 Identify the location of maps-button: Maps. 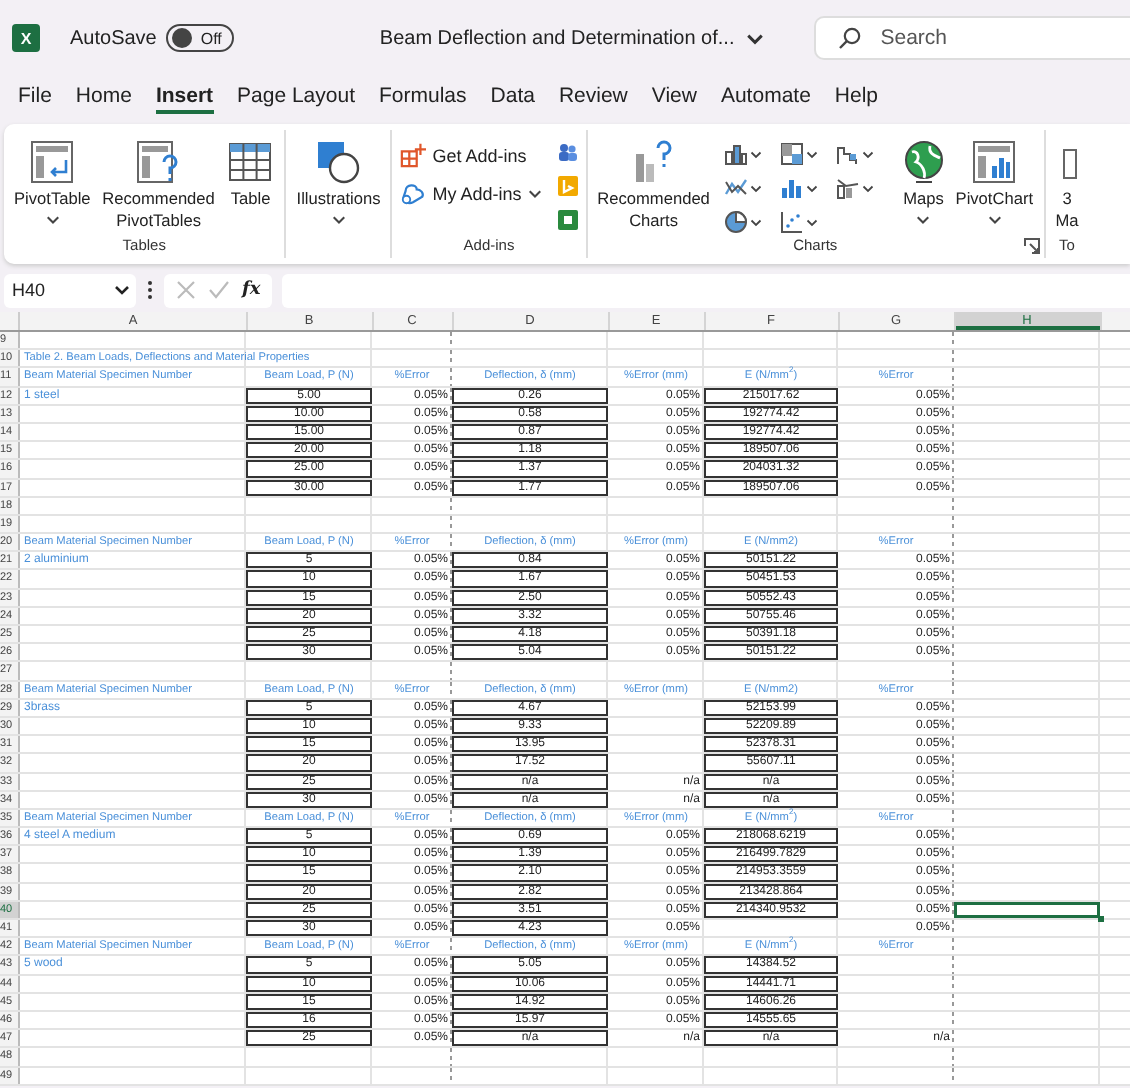
(923, 182).